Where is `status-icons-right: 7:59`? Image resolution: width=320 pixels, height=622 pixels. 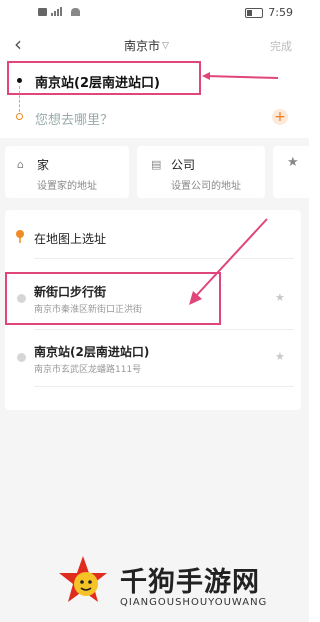
status-icons-right: 7:59 is located at coordinates (269, 12).